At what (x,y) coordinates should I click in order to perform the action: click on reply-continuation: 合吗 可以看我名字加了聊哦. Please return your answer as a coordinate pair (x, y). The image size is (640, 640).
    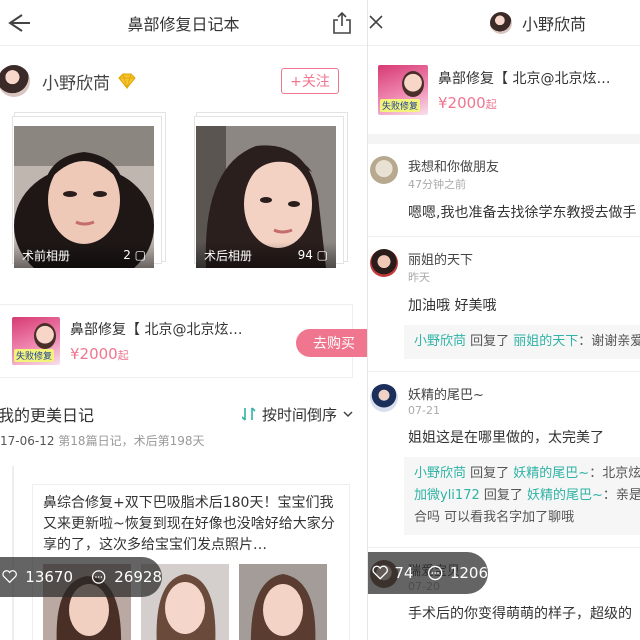
    Looking at the image, I should click on (494, 517).